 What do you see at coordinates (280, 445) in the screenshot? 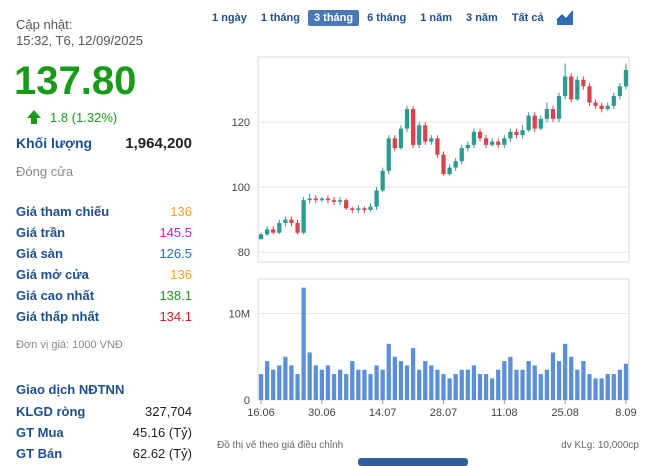
I see `chart-footnote: Đồ thị vẽ theo giá điều chỉnh` at bounding box center [280, 445].